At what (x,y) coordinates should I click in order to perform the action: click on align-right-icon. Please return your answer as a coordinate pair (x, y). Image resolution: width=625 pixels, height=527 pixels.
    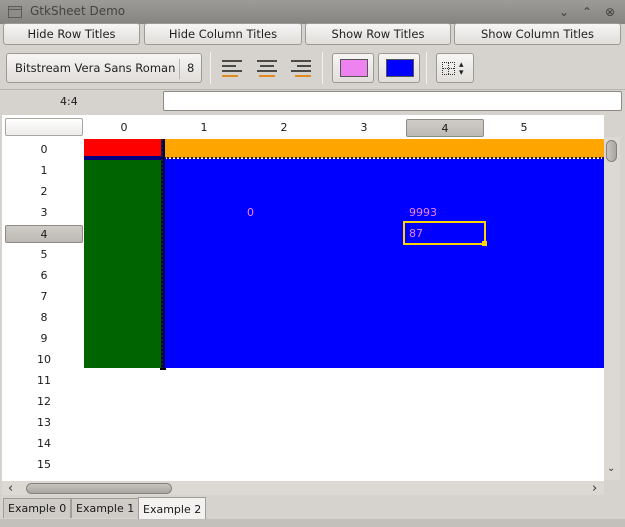
    Looking at the image, I should click on (301, 69).